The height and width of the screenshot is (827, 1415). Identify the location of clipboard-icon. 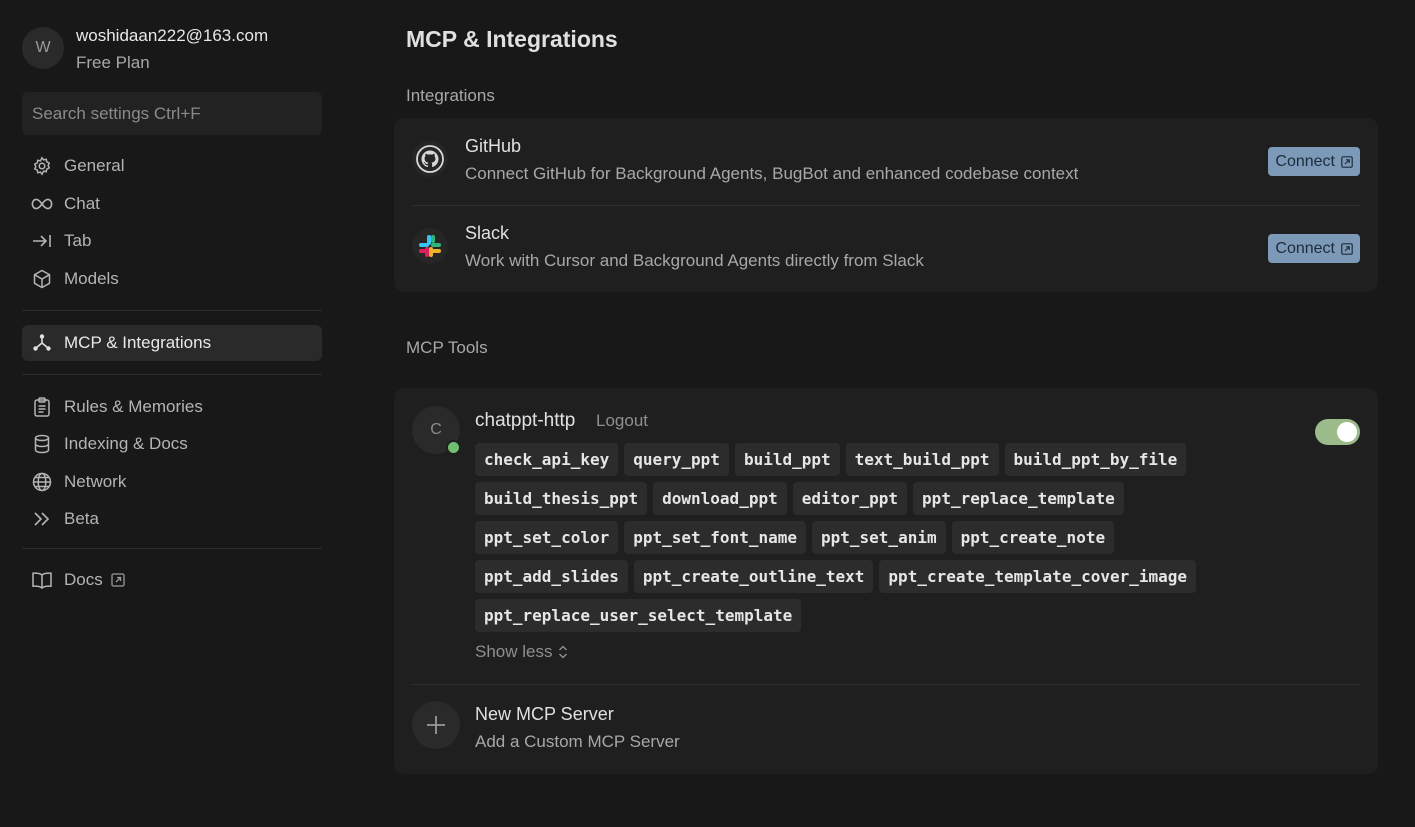
(42, 407).